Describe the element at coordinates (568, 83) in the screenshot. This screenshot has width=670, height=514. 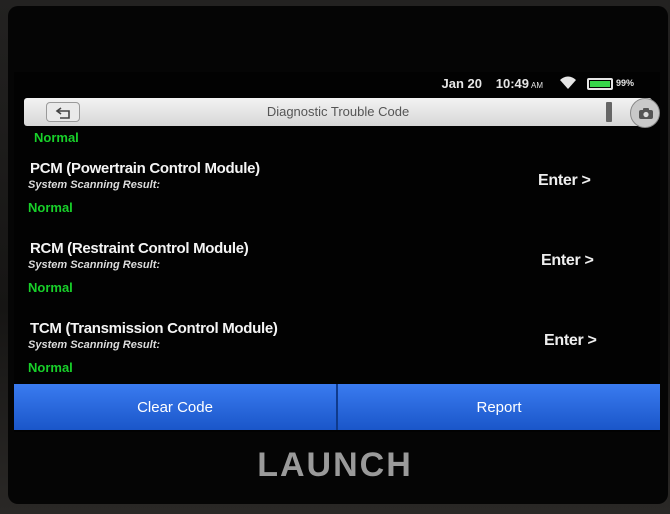
I see `wifi-icon` at that location.